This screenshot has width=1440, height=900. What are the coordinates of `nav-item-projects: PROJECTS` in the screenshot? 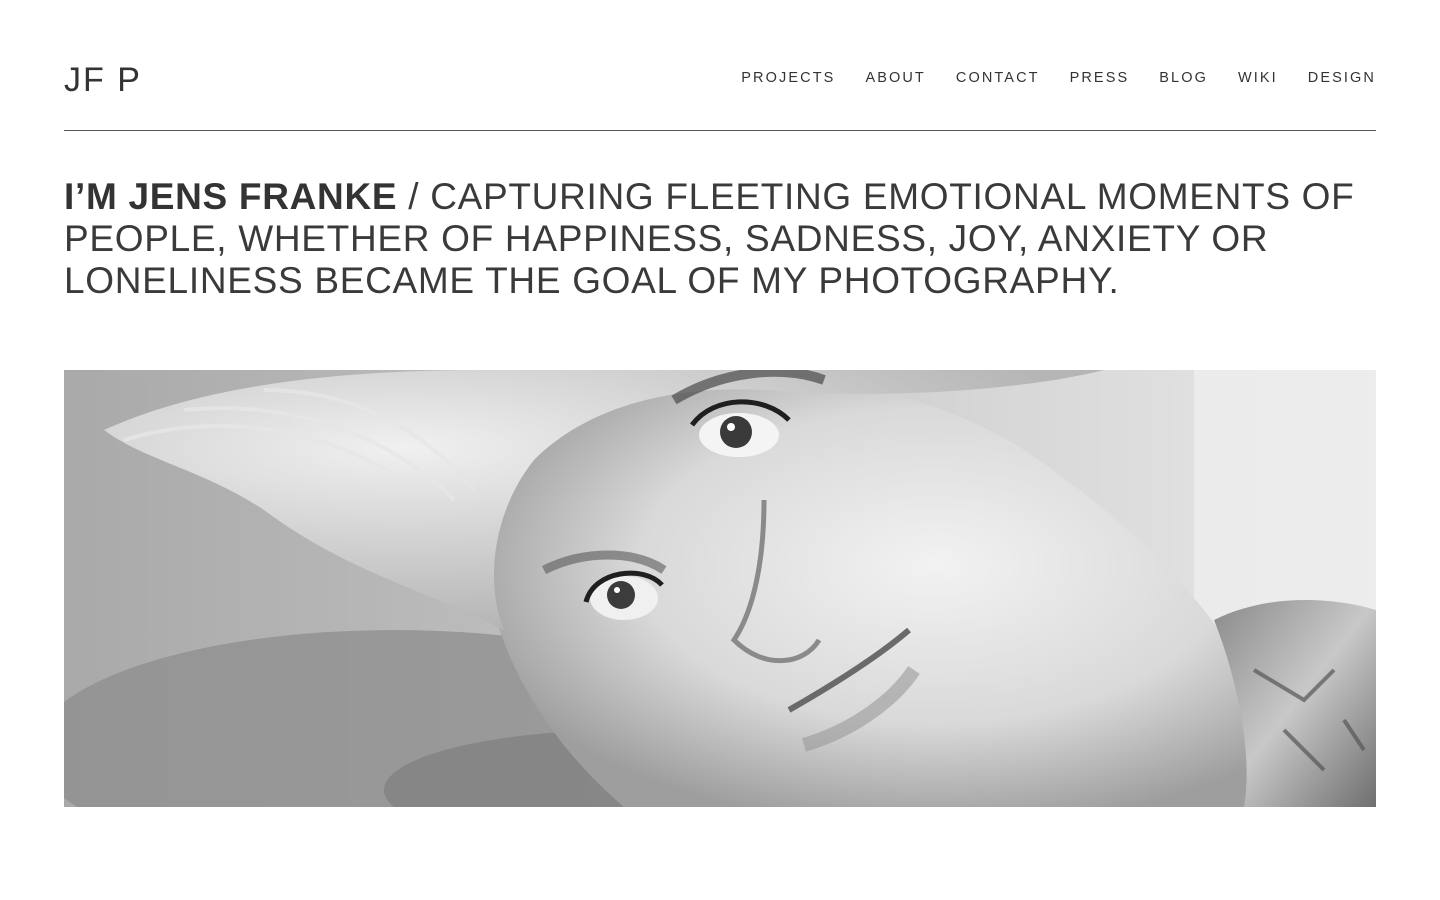 It's located at (788, 78).